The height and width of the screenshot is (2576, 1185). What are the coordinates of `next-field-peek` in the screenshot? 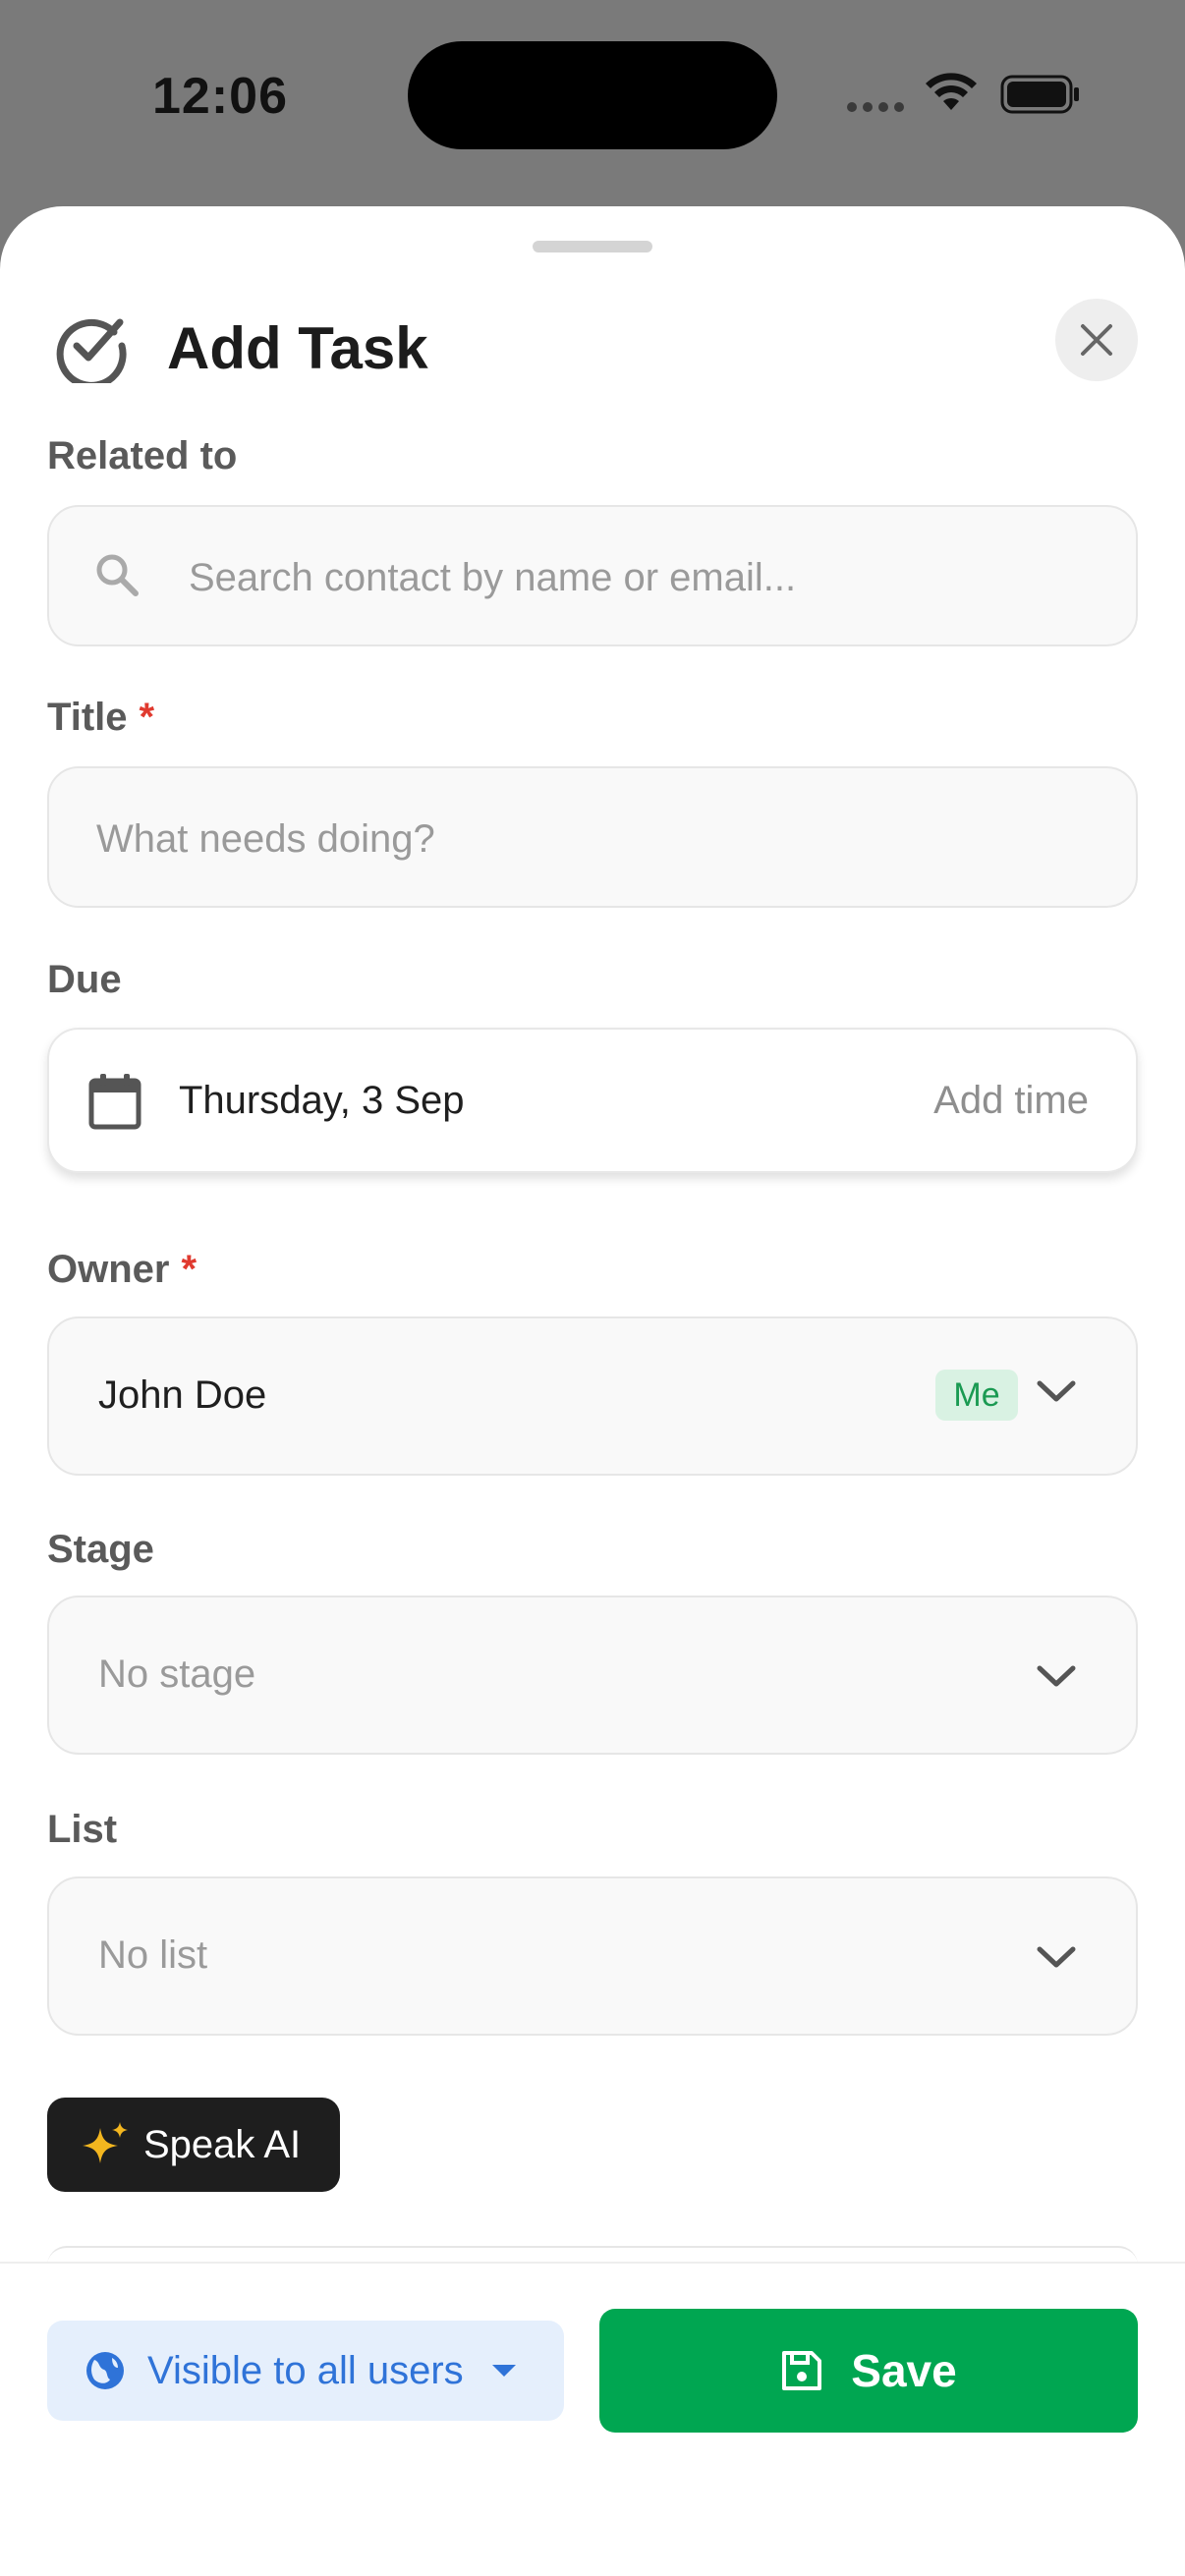 It's located at (592, 2256).